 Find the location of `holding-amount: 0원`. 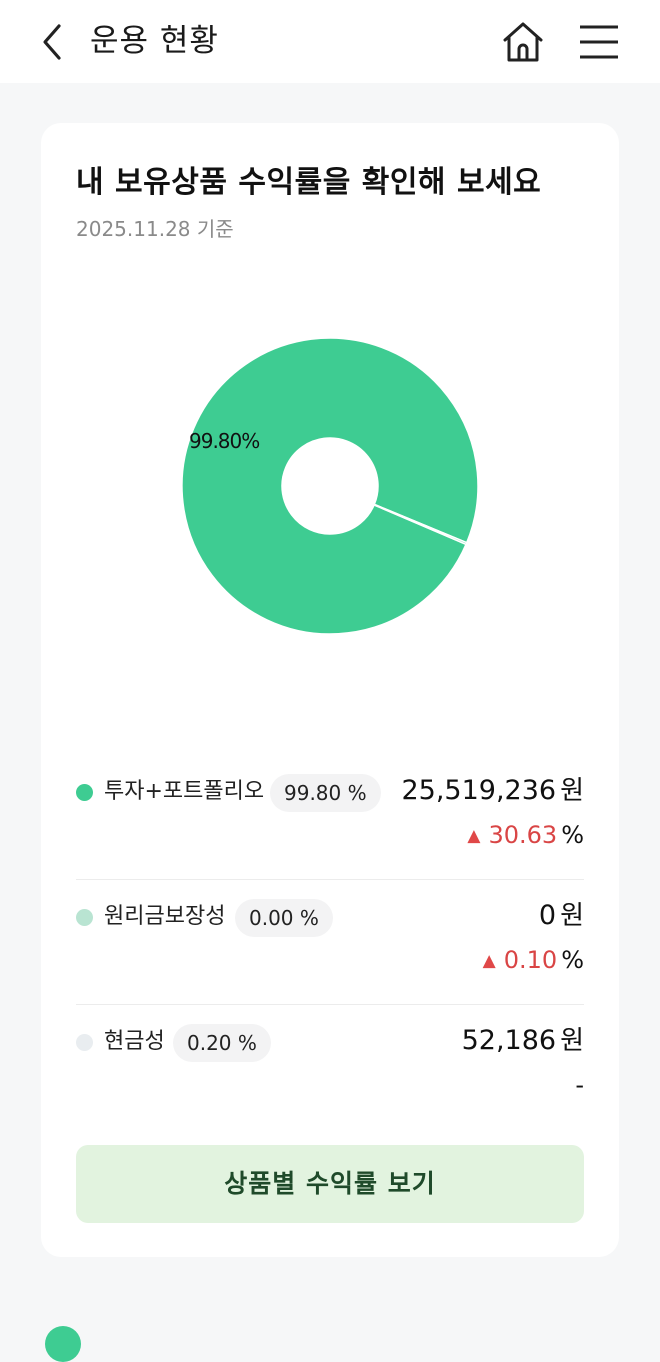

holding-amount: 0원 is located at coordinates (561, 916).